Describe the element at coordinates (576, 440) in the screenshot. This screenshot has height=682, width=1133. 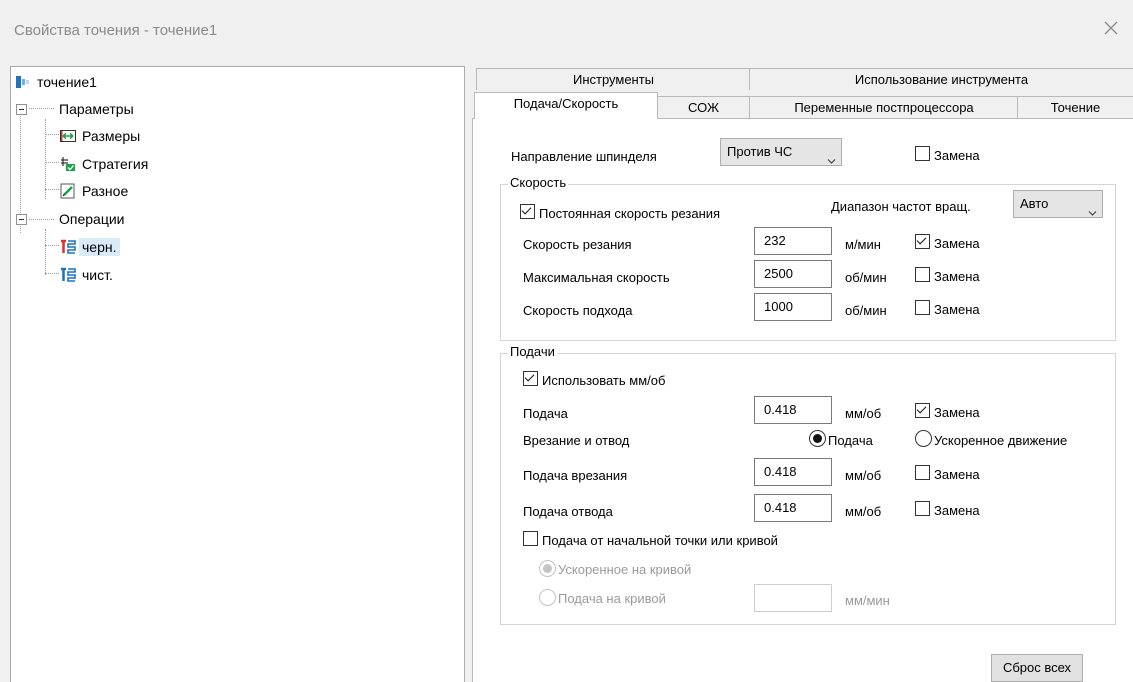
I see `plunge-retract-label: Врезание и отвод` at that location.